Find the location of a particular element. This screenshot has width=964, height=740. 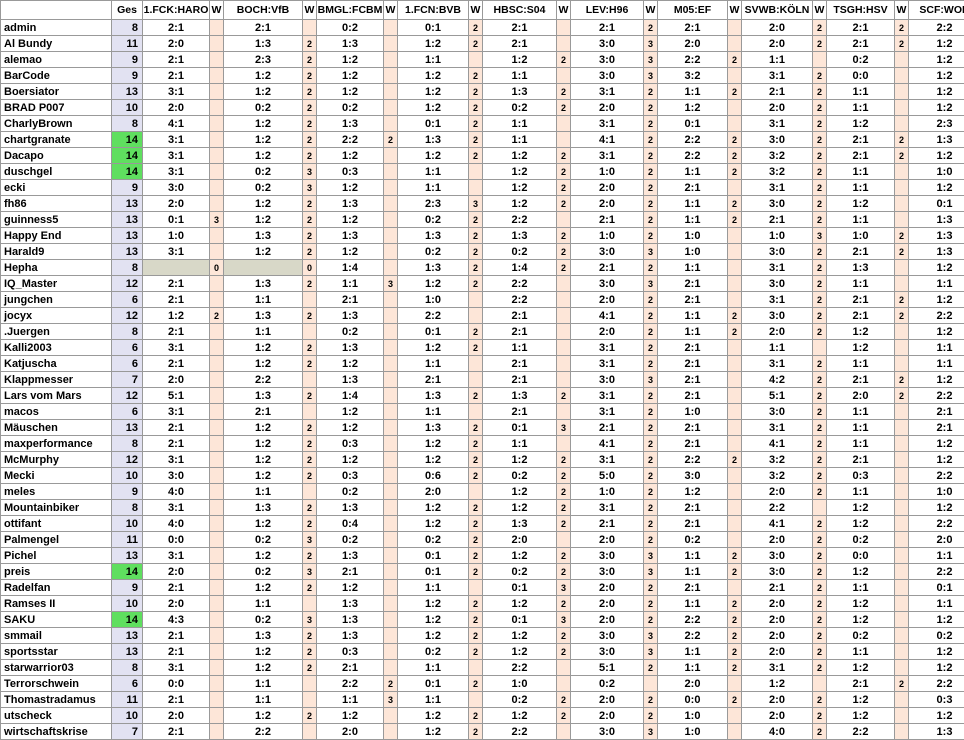

match-tip: 4:0 is located at coordinates (777, 731).